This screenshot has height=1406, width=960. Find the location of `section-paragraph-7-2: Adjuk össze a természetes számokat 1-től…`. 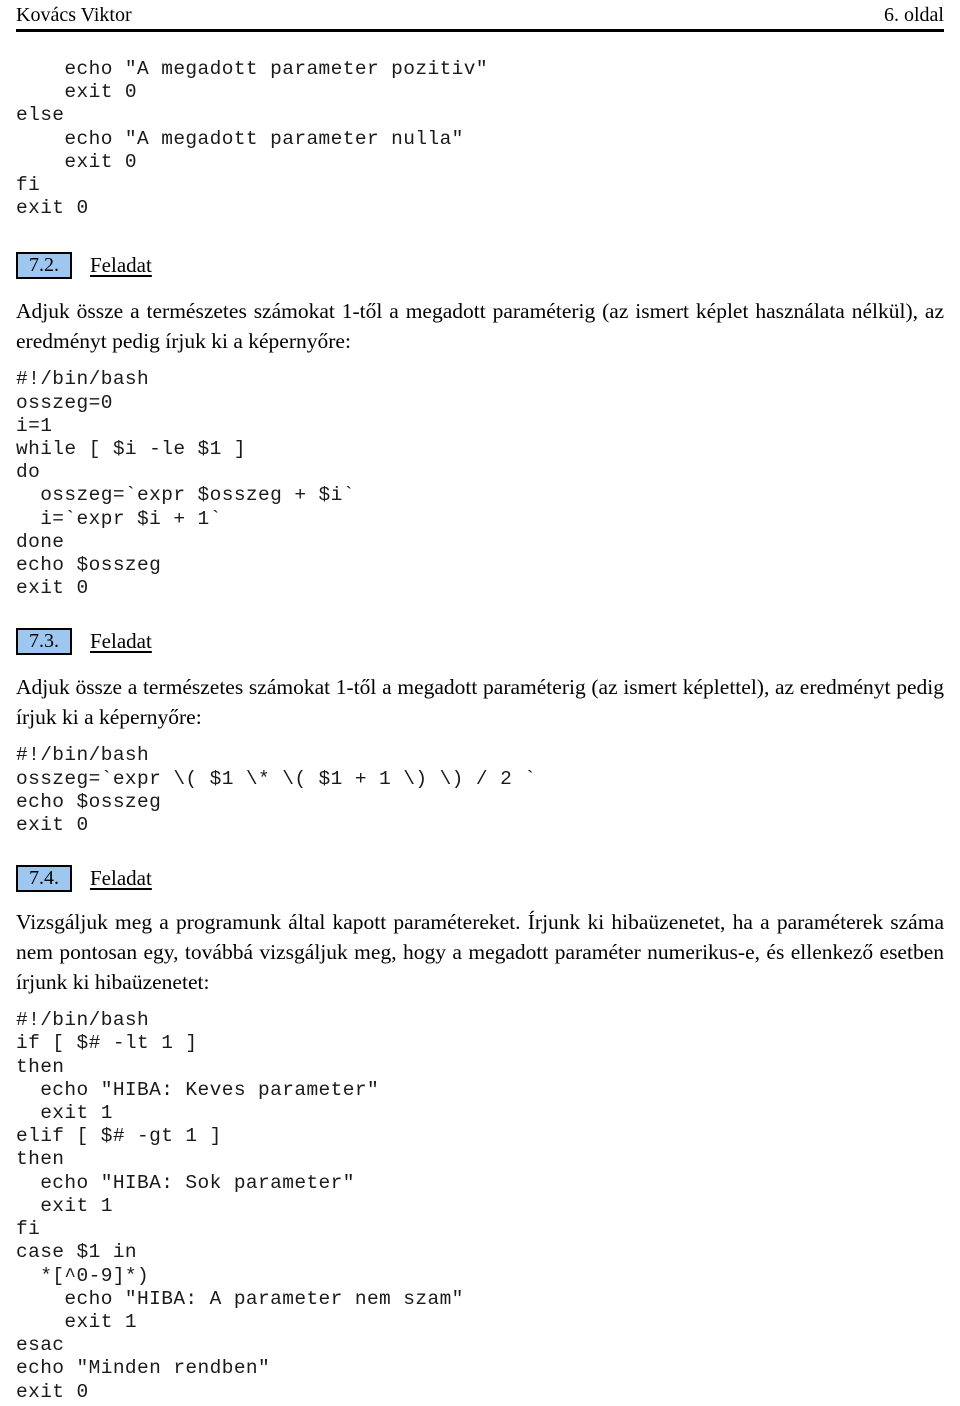

section-paragraph-7-2: Adjuk össze a természetes számokat 1-től… is located at coordinates (480, 326).